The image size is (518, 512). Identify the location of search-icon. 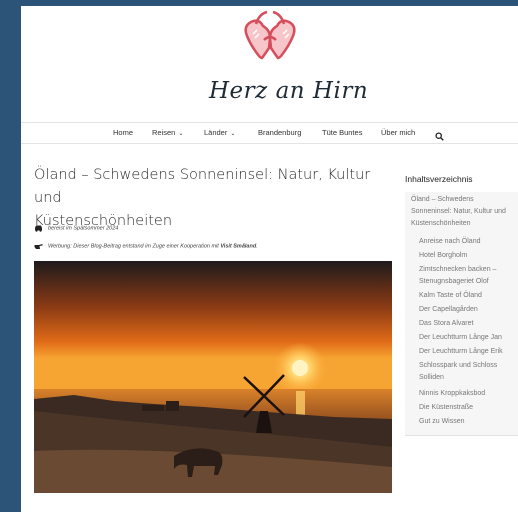
(439, 137).